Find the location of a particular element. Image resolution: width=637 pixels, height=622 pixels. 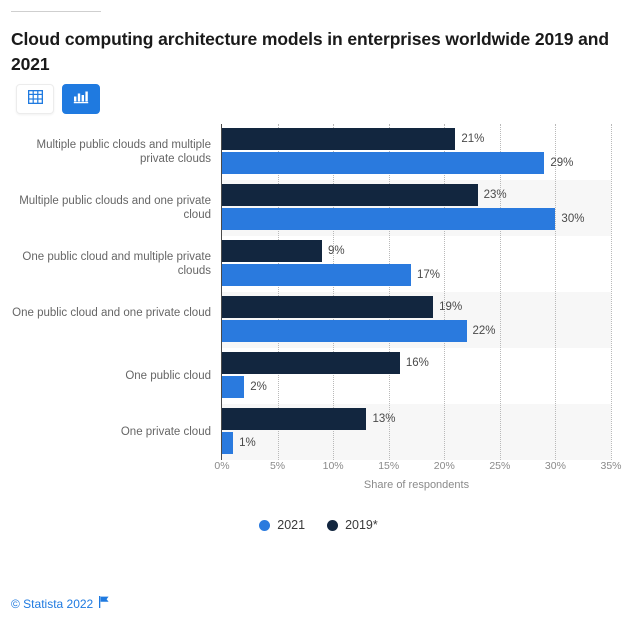

footer: © Statista 2022 is located at coordinates (60, 604).